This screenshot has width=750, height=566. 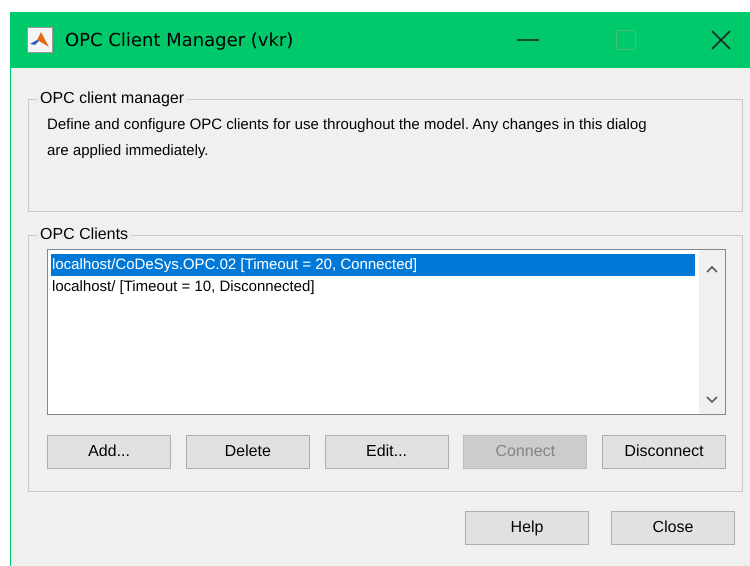 What do you see at coordinates (112, 99) in the screenshot?
I see `group-title: OPC client manager` at bounding box center [112, 99].